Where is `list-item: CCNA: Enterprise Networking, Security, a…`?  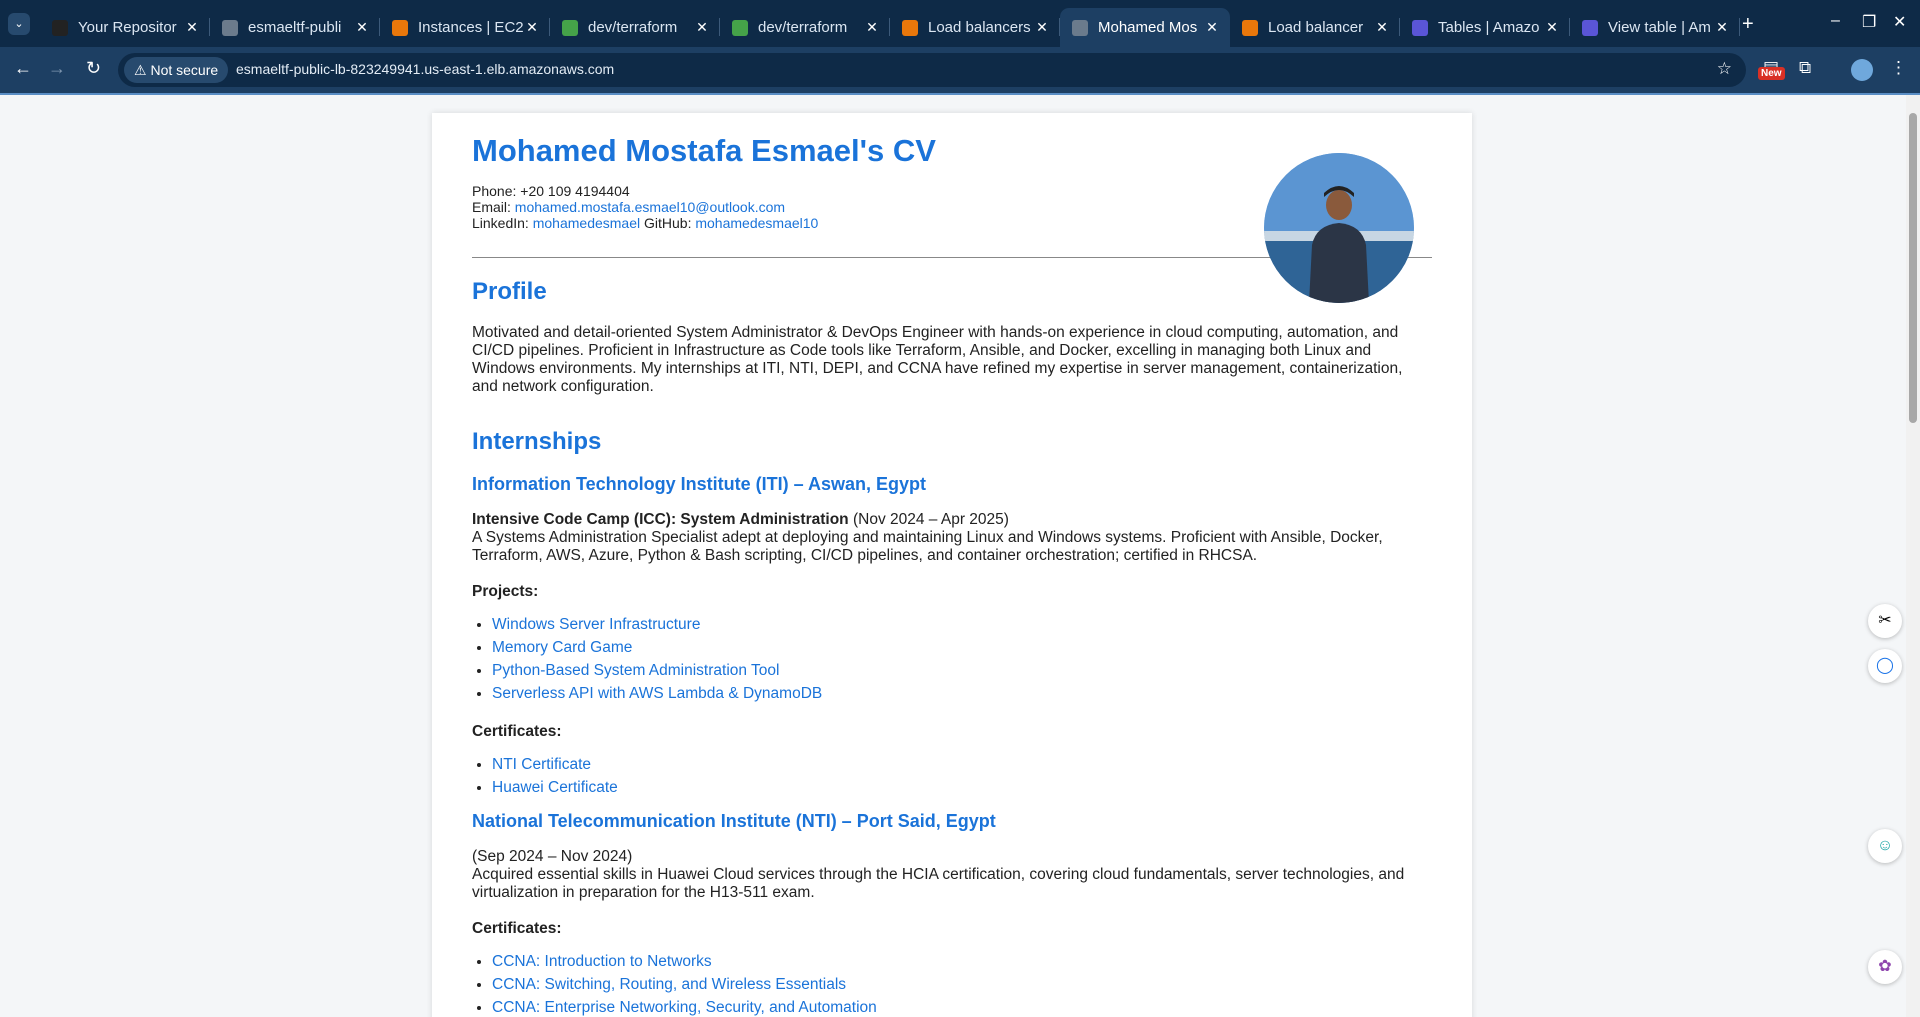 list-item: CCNA: Enterprise Networking, Security, a… is located at coordinates (962, 1006).